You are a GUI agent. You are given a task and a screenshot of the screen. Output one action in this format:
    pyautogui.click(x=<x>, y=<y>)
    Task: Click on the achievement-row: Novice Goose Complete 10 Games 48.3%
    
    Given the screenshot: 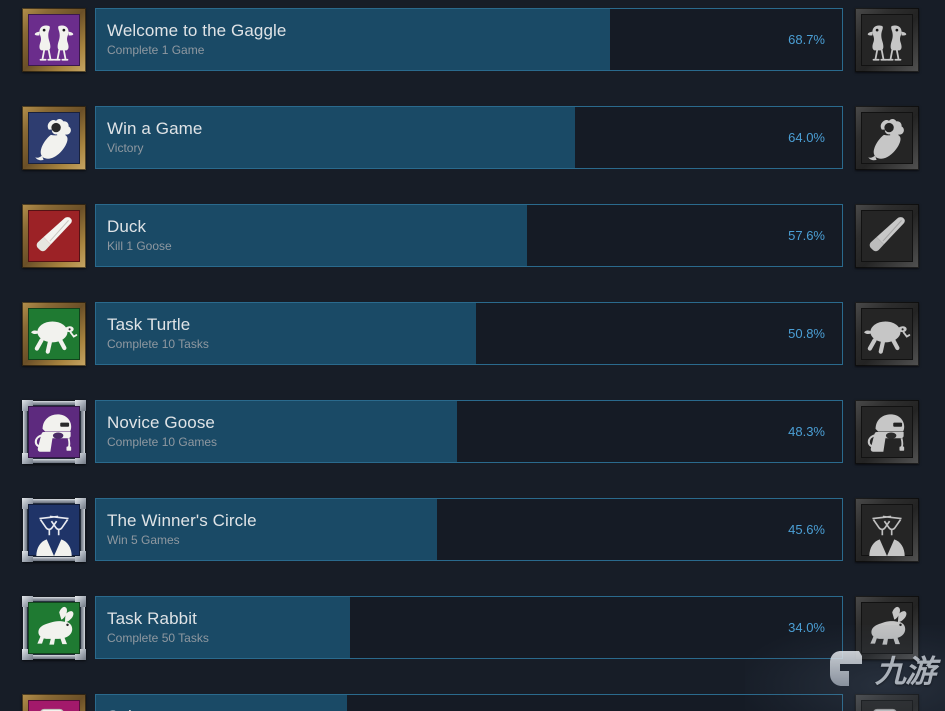 What is the action you would take?
    pyautogui.click(x=472, y=431)
    